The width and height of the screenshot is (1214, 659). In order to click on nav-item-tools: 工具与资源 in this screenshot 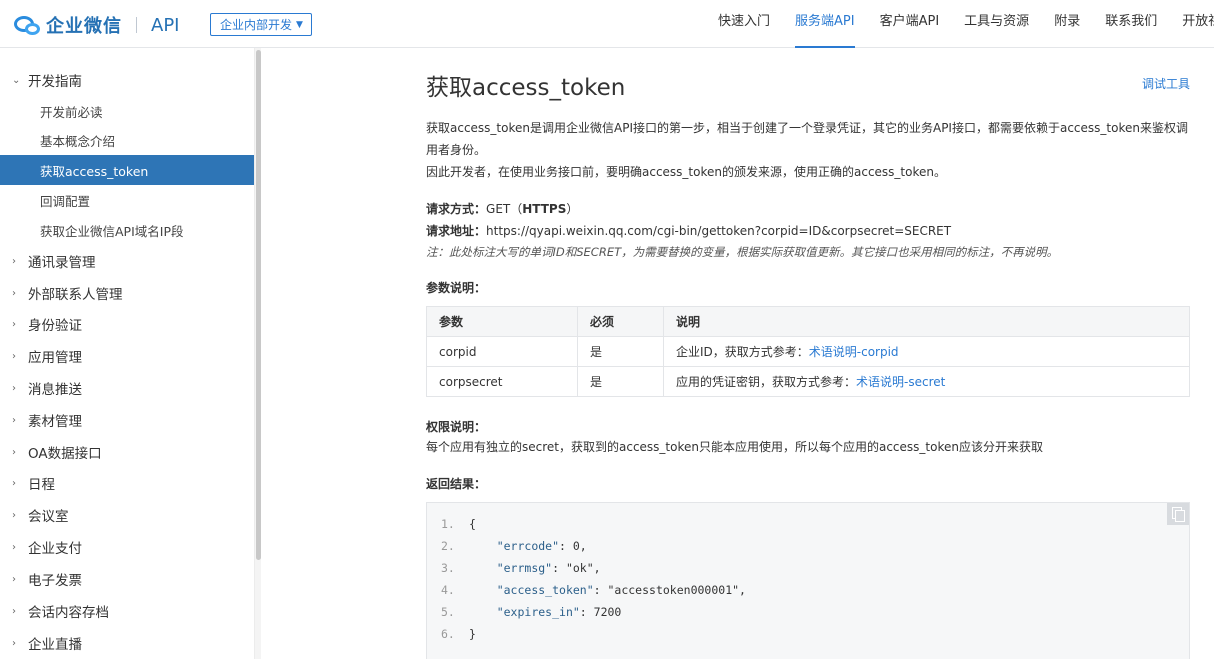, I will do `click(996, 24)`.